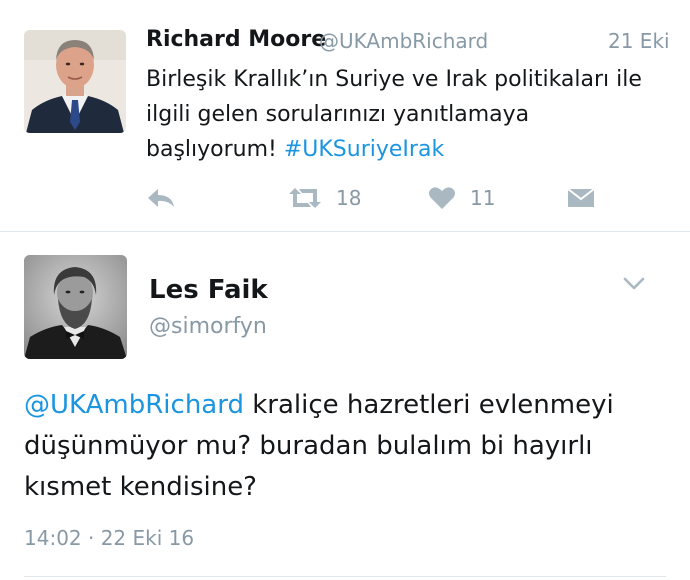  I want to click on chevron-down-icon, so click(634, 284).